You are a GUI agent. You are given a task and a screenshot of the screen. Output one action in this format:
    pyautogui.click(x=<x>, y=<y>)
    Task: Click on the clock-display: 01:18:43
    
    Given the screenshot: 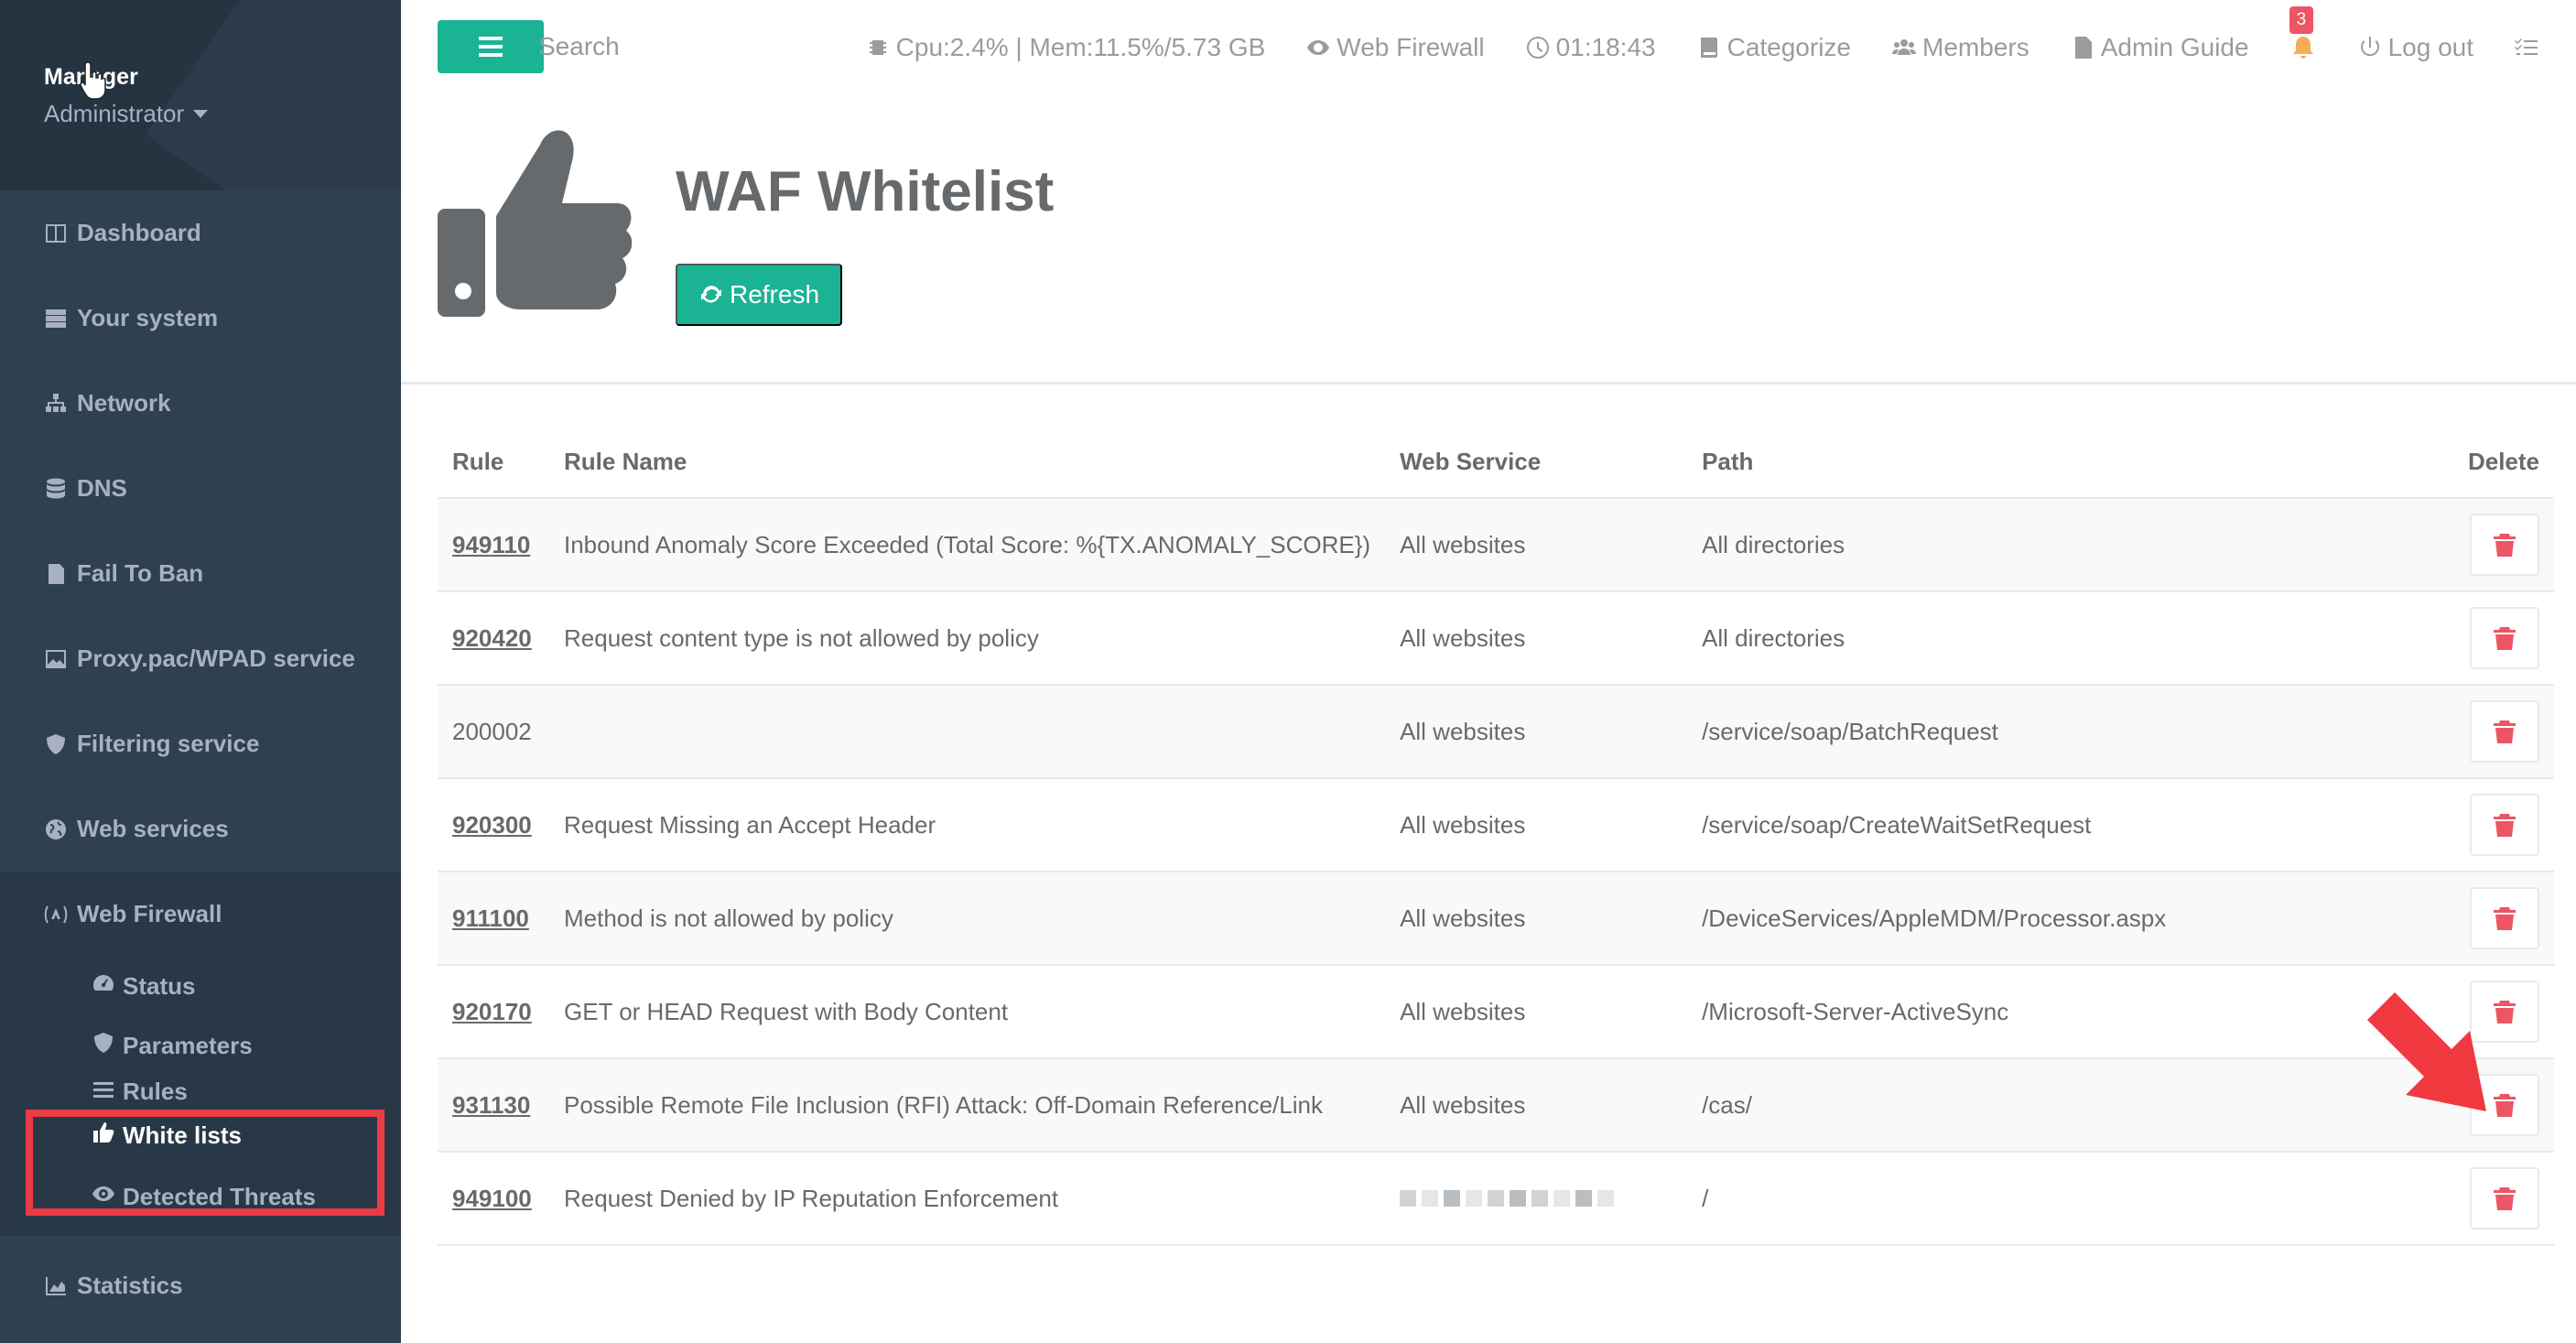 What is the action you would take?
    pyautogui.click(x=1591, y=47)
    